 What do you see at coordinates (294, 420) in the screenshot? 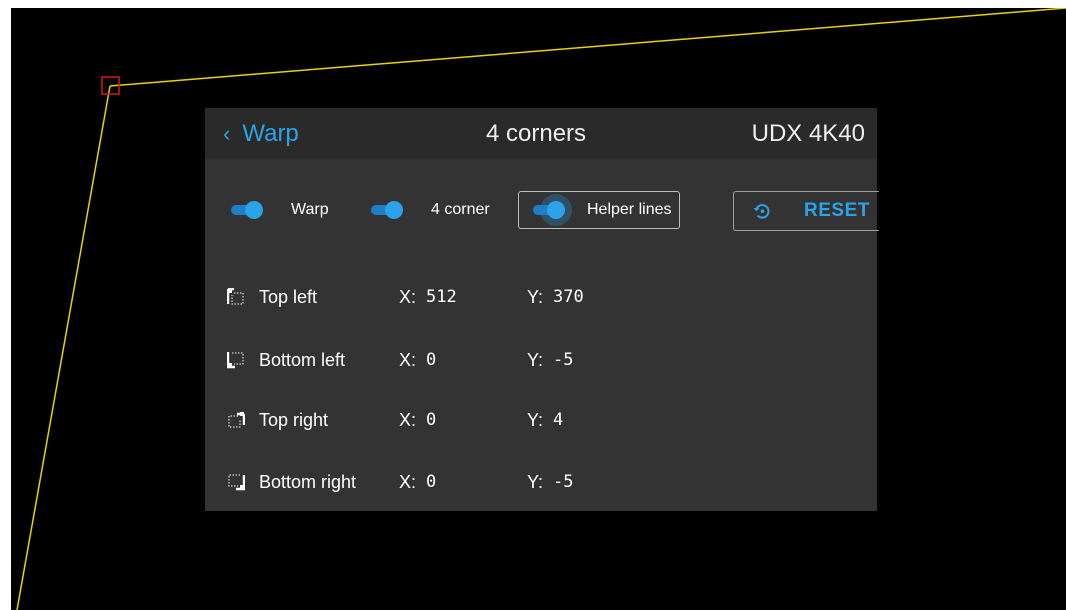
I see `corner-name: Top right` at bounding box center [294, 420].